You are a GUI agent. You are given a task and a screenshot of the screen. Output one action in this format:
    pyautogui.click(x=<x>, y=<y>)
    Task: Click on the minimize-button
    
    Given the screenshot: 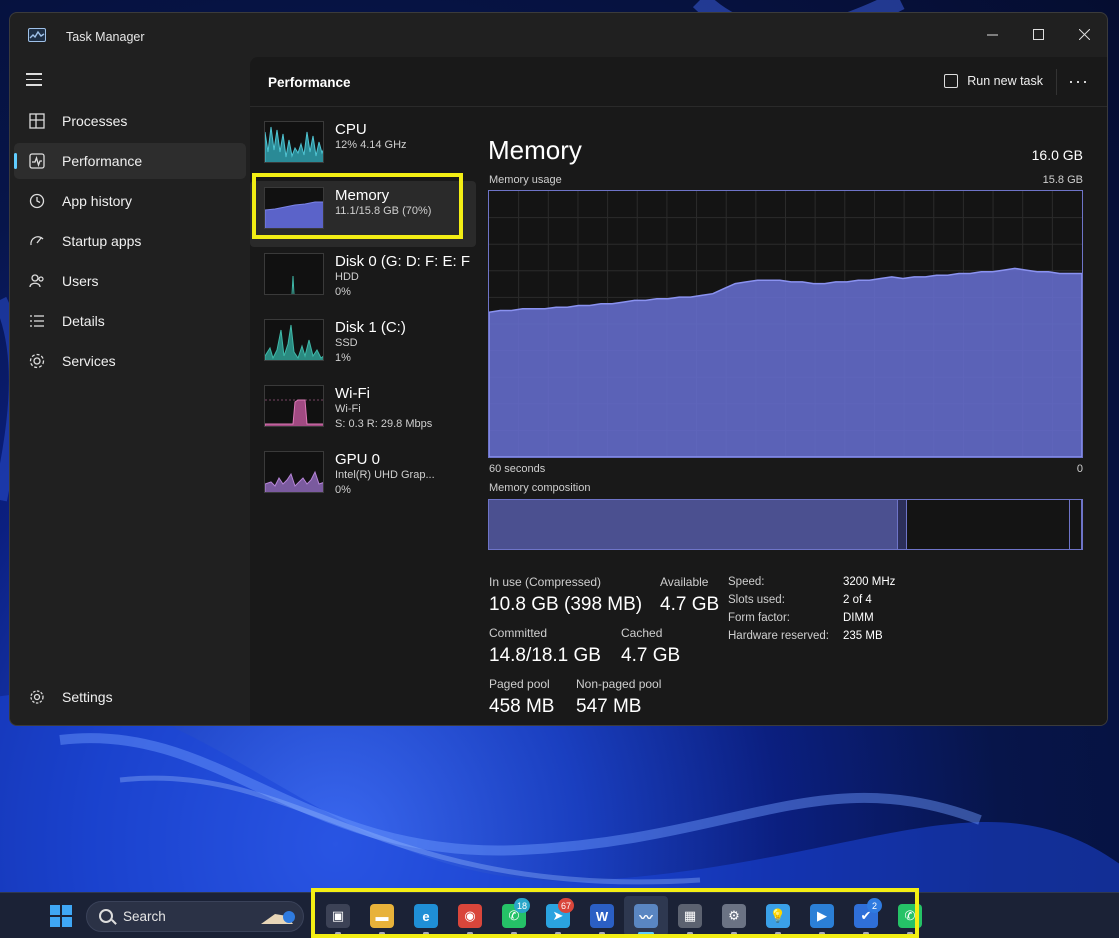 What is the action you would take?
    pyautogui.click(x=992, y=34)
    